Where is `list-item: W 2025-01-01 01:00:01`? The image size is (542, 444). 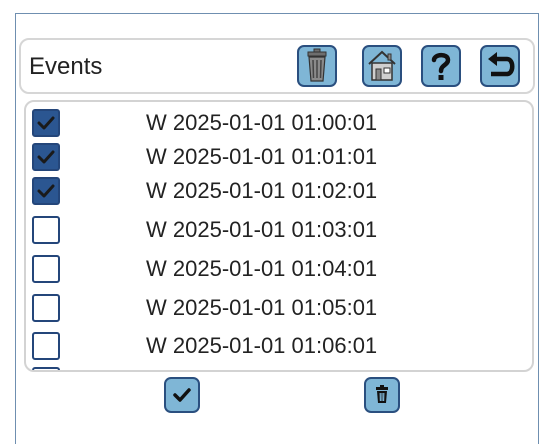 list-item: W 2025-01-01 01:00:01 is located at coordinates (279, 123).